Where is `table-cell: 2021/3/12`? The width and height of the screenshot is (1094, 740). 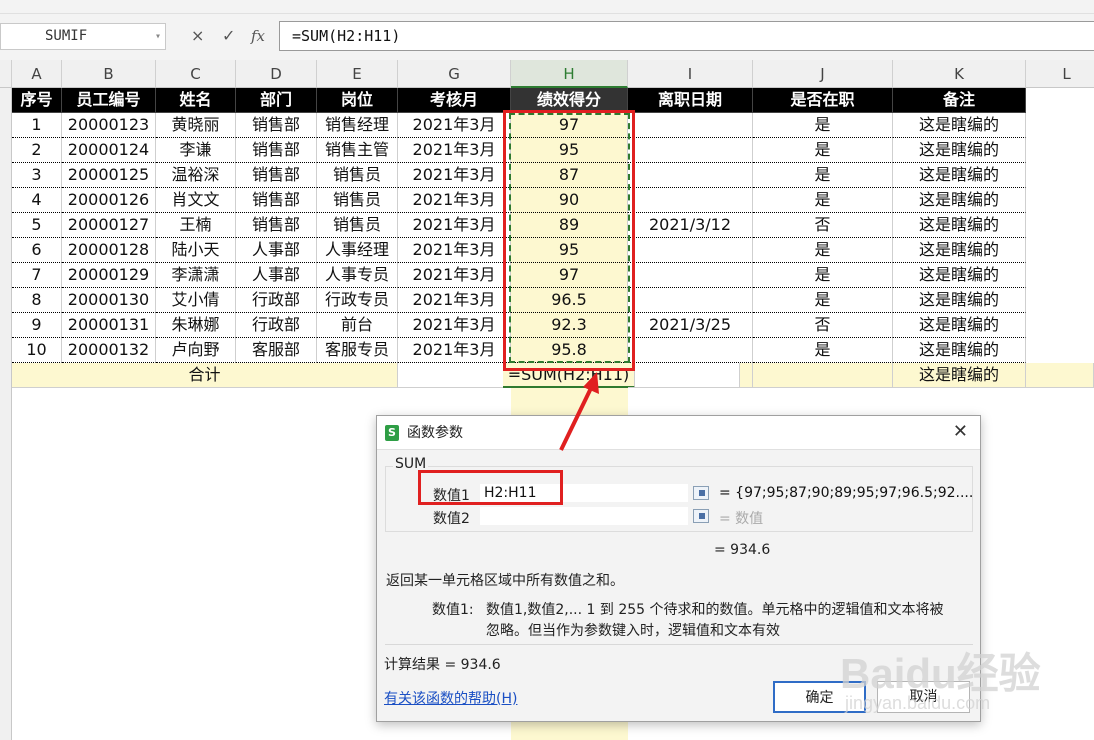 table-cell: 2021/3/12 is located at coordinates (690, 225).